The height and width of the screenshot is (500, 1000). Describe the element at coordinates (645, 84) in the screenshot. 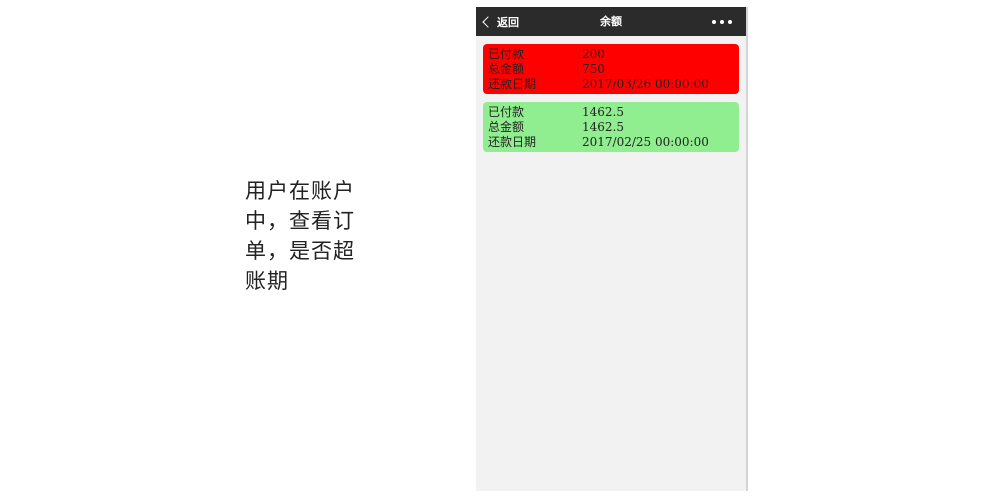

I see `due-date-value: 2017/03/26 00:00:00` at that location.